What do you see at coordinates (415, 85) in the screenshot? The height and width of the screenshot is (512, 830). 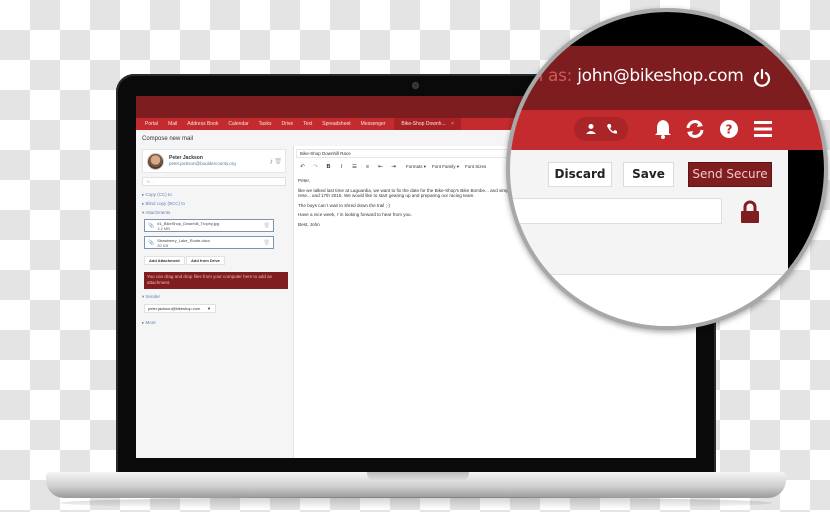 I see `webcam` at bounding box center [415, 85].